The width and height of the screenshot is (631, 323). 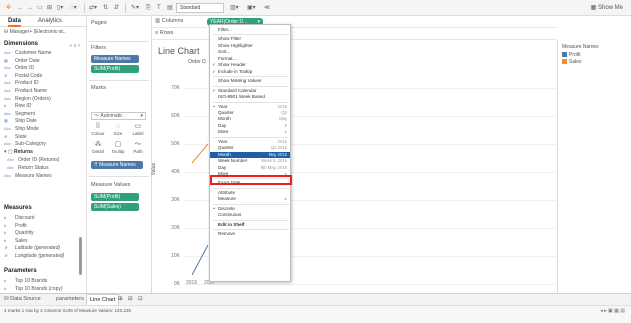 What do you see at coordinates (159, 8) in the screenshot?
I see `label-icon: T` at bounding box center [159, 8].